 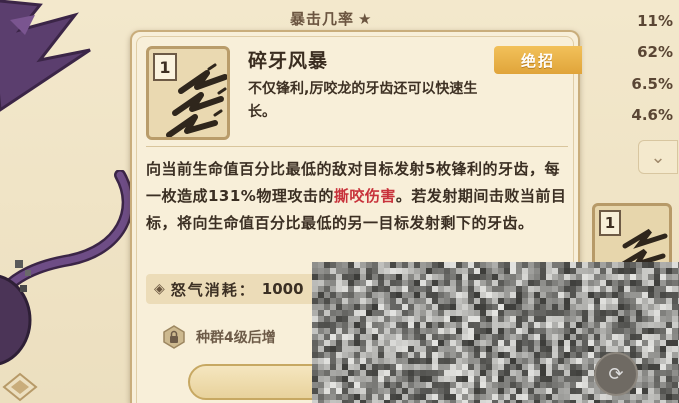 What do you see at coordinates (658, 157) in the screenshot?
I see `expand-button: ⌄` at bounding box center [658, 157].